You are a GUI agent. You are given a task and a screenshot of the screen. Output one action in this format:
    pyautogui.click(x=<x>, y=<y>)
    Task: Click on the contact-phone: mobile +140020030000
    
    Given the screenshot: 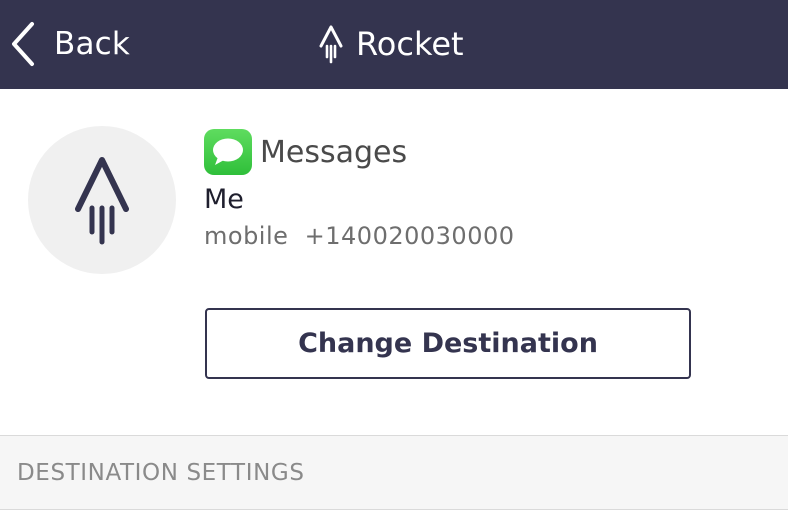 What is the action you would take?
    pyautogui.click(x=359, y=236)
    